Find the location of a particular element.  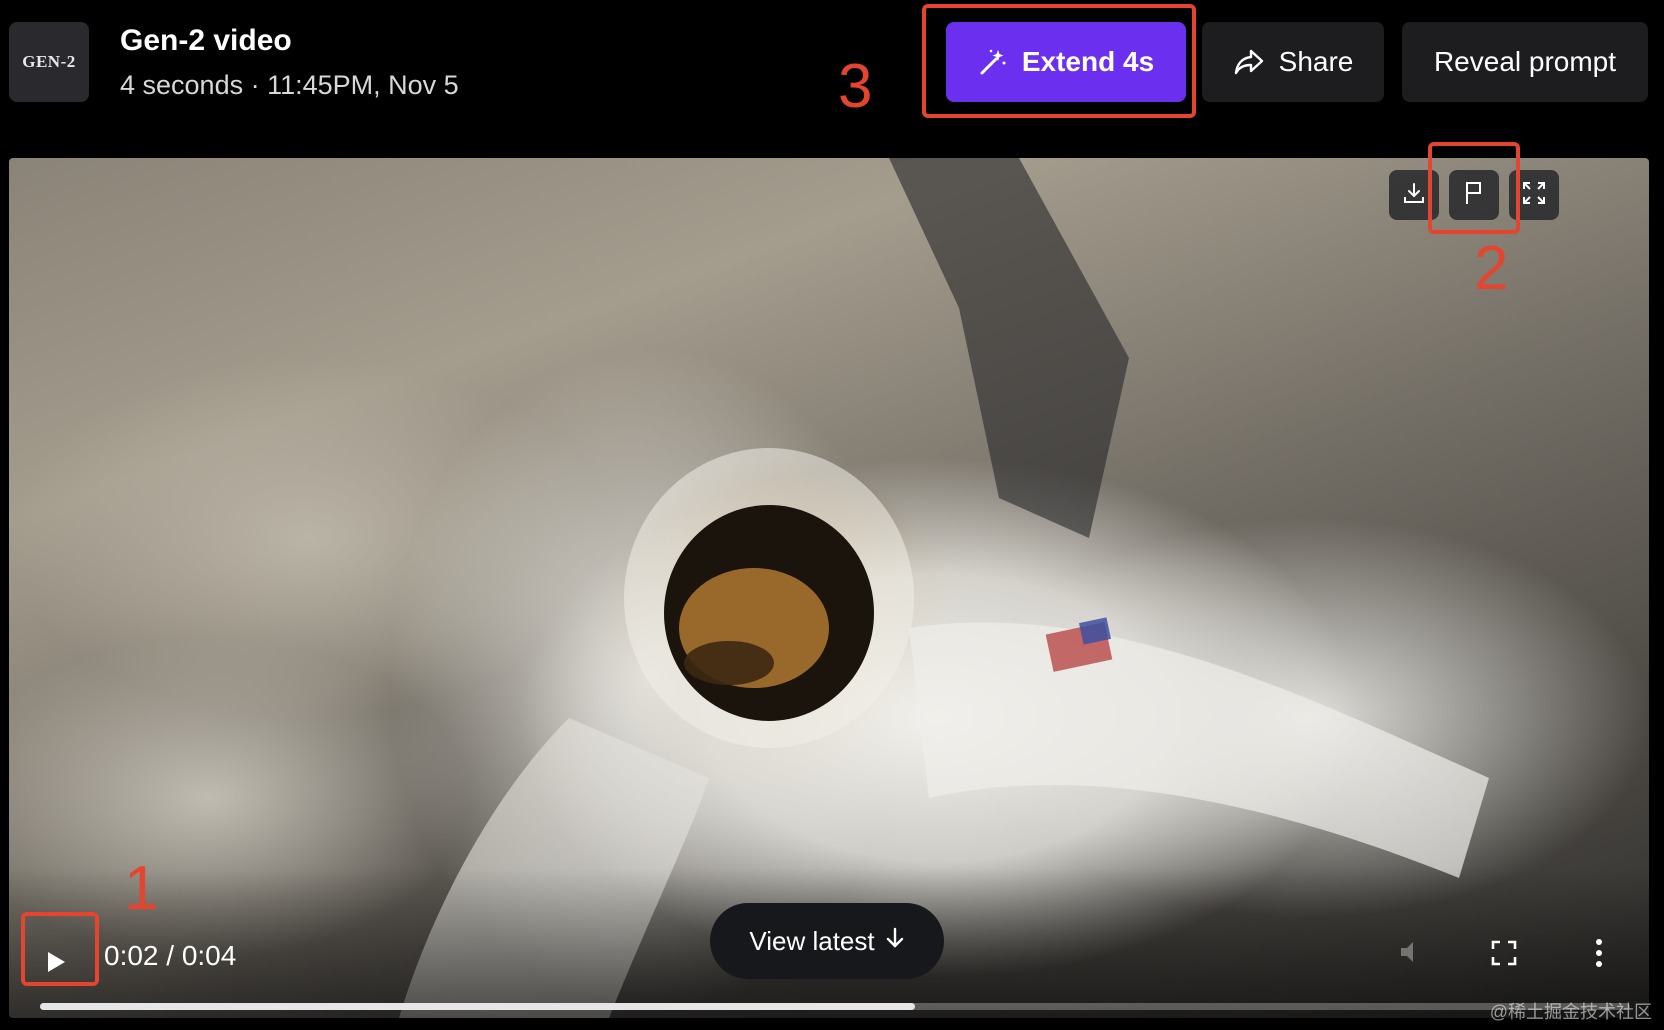

share-button: Share is located at coordinates (1293, 62).